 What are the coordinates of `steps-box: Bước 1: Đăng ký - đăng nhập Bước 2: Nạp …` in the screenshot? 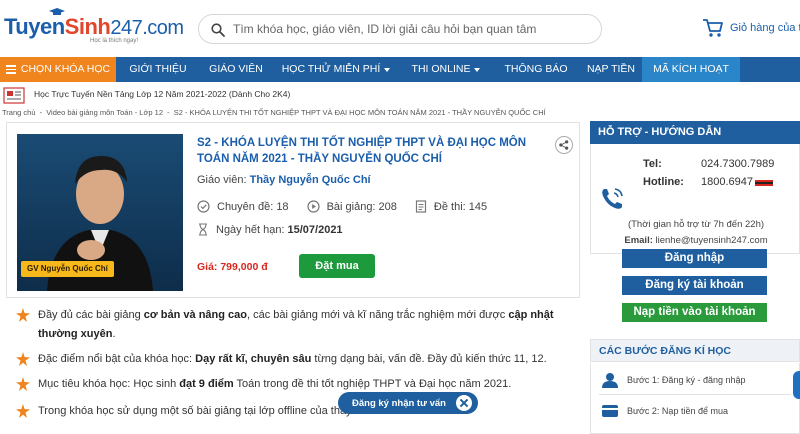 It's located at (695, 398).